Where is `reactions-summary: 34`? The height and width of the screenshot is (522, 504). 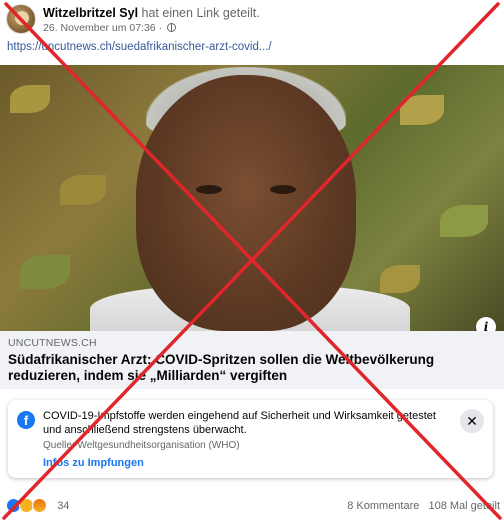 reactions-summary: 34 is located at coordinates (37, 507).